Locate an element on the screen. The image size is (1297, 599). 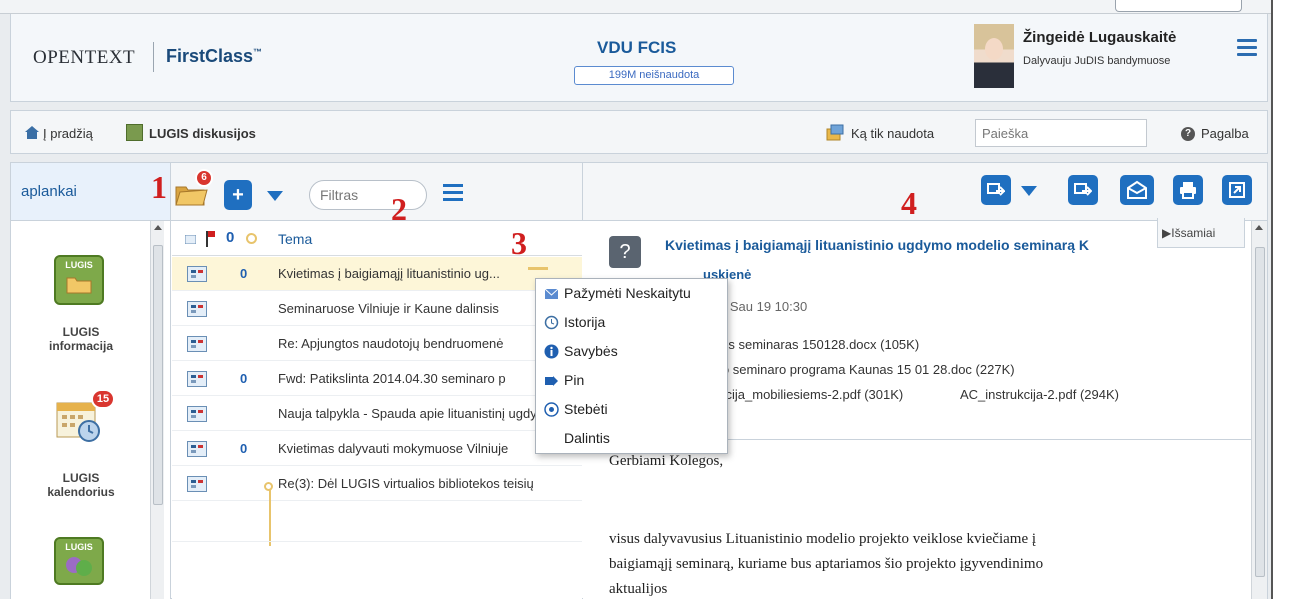
table-row: Re: Apjungtos naudotojų bendruomenė is located at coordinates (377, 344).